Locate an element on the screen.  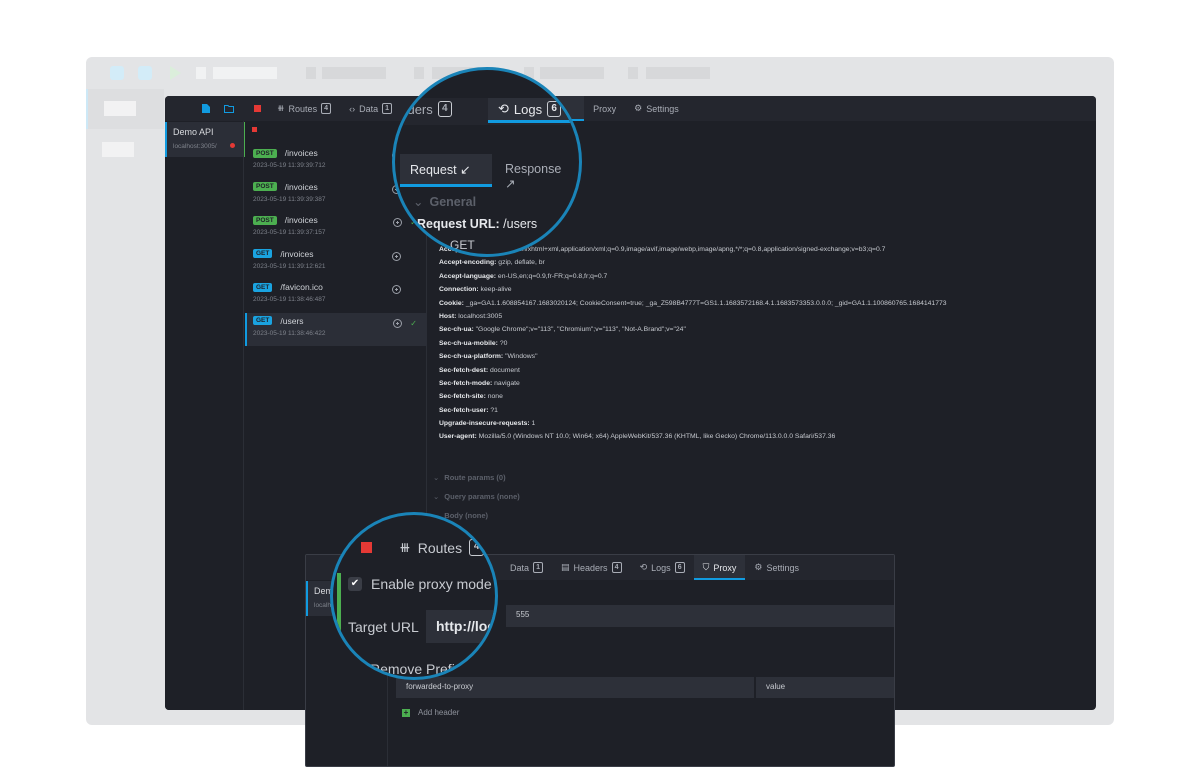
tab-proxy: ⛉ Proxy is located at coordinates (719, 567).